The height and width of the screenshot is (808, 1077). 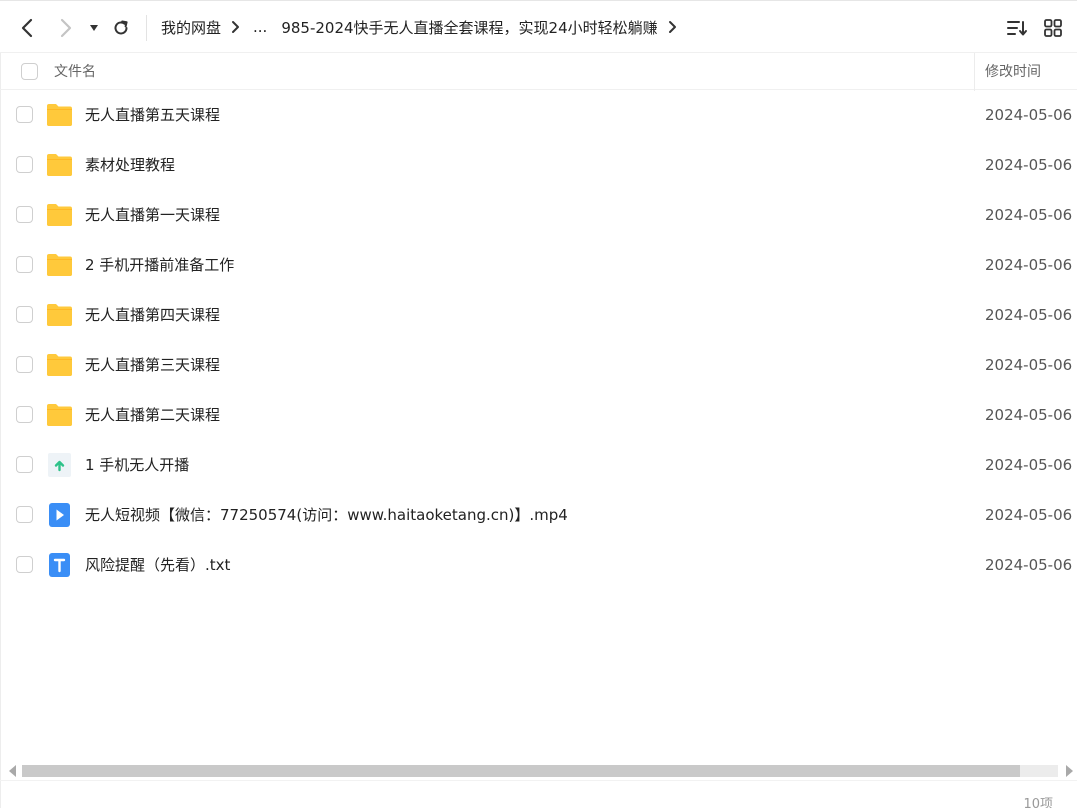 I want to click on file-row: 无人直播第四天课程 2024-05-06, so click(x=538, y=315).